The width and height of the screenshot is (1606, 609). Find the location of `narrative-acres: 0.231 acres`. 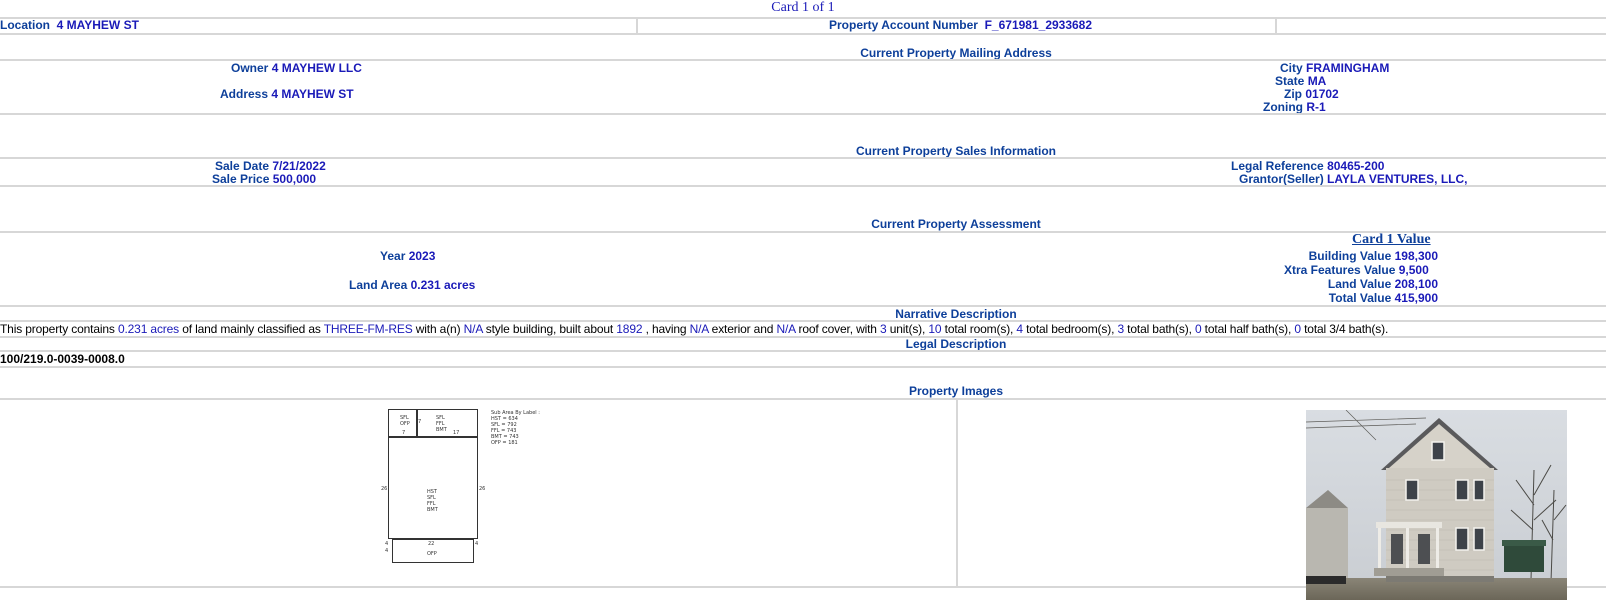

narrative-acres: 0.231 acres is located at coordinates (148, 329).